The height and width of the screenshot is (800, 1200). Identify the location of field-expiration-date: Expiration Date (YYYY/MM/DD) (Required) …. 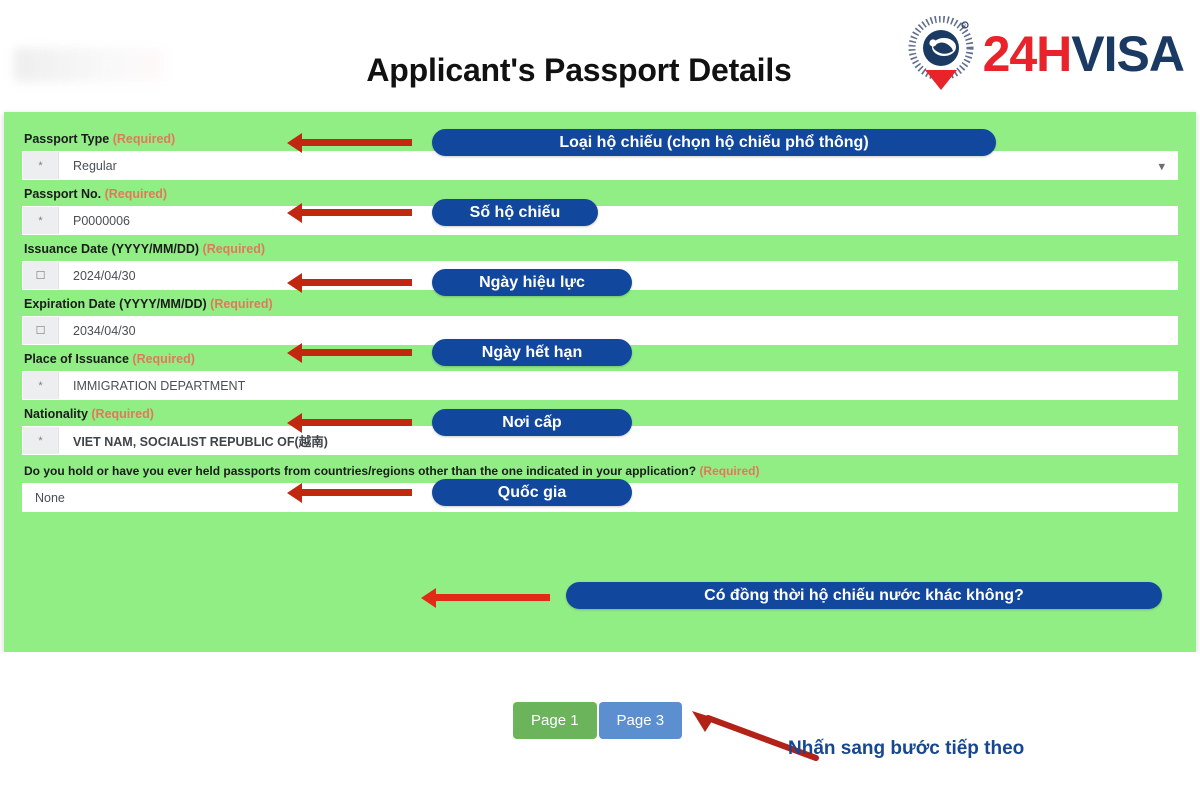
(600, 318).